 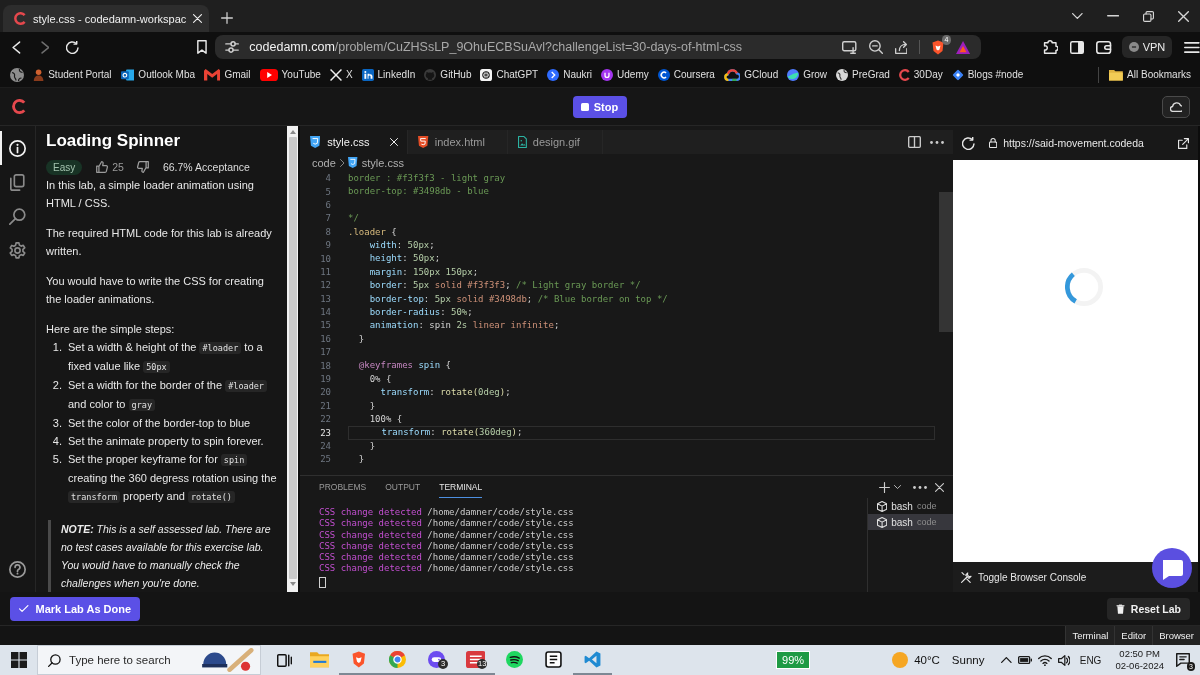 I want to click on bookmark-link: Outlook Mba, so click(x=158, y=74).